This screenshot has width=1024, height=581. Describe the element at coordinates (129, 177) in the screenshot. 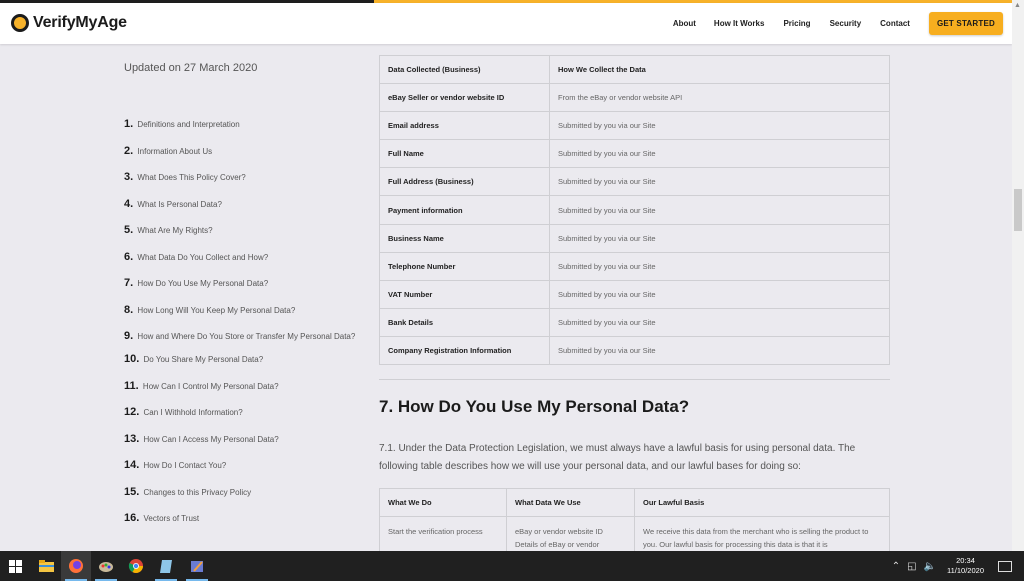

I see `toc-item-number: 3.` at that location.